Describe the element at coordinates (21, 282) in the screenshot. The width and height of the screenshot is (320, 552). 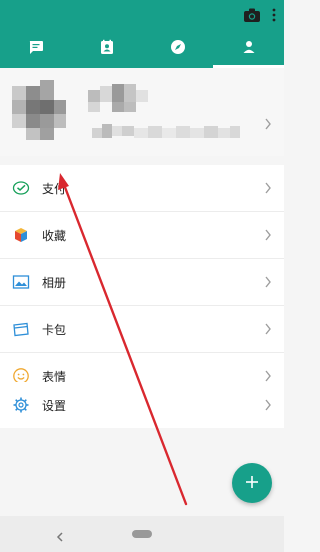
I see `album-image-icon` at that location.